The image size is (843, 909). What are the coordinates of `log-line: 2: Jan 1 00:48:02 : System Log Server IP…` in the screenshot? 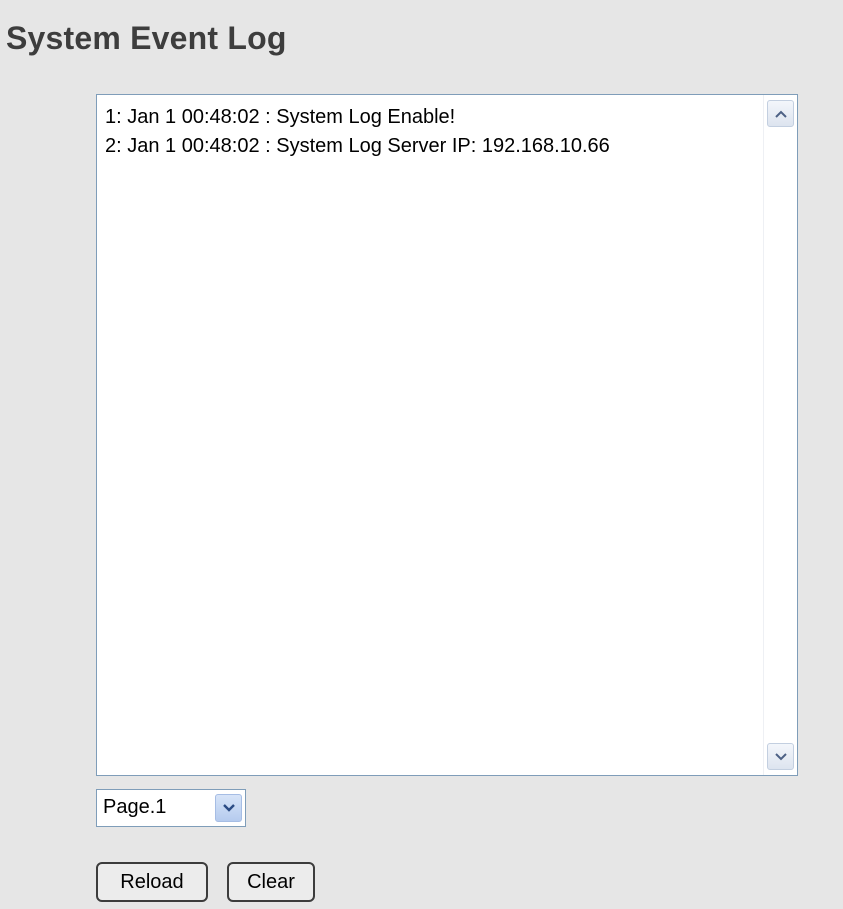 It's located at (357, 146).